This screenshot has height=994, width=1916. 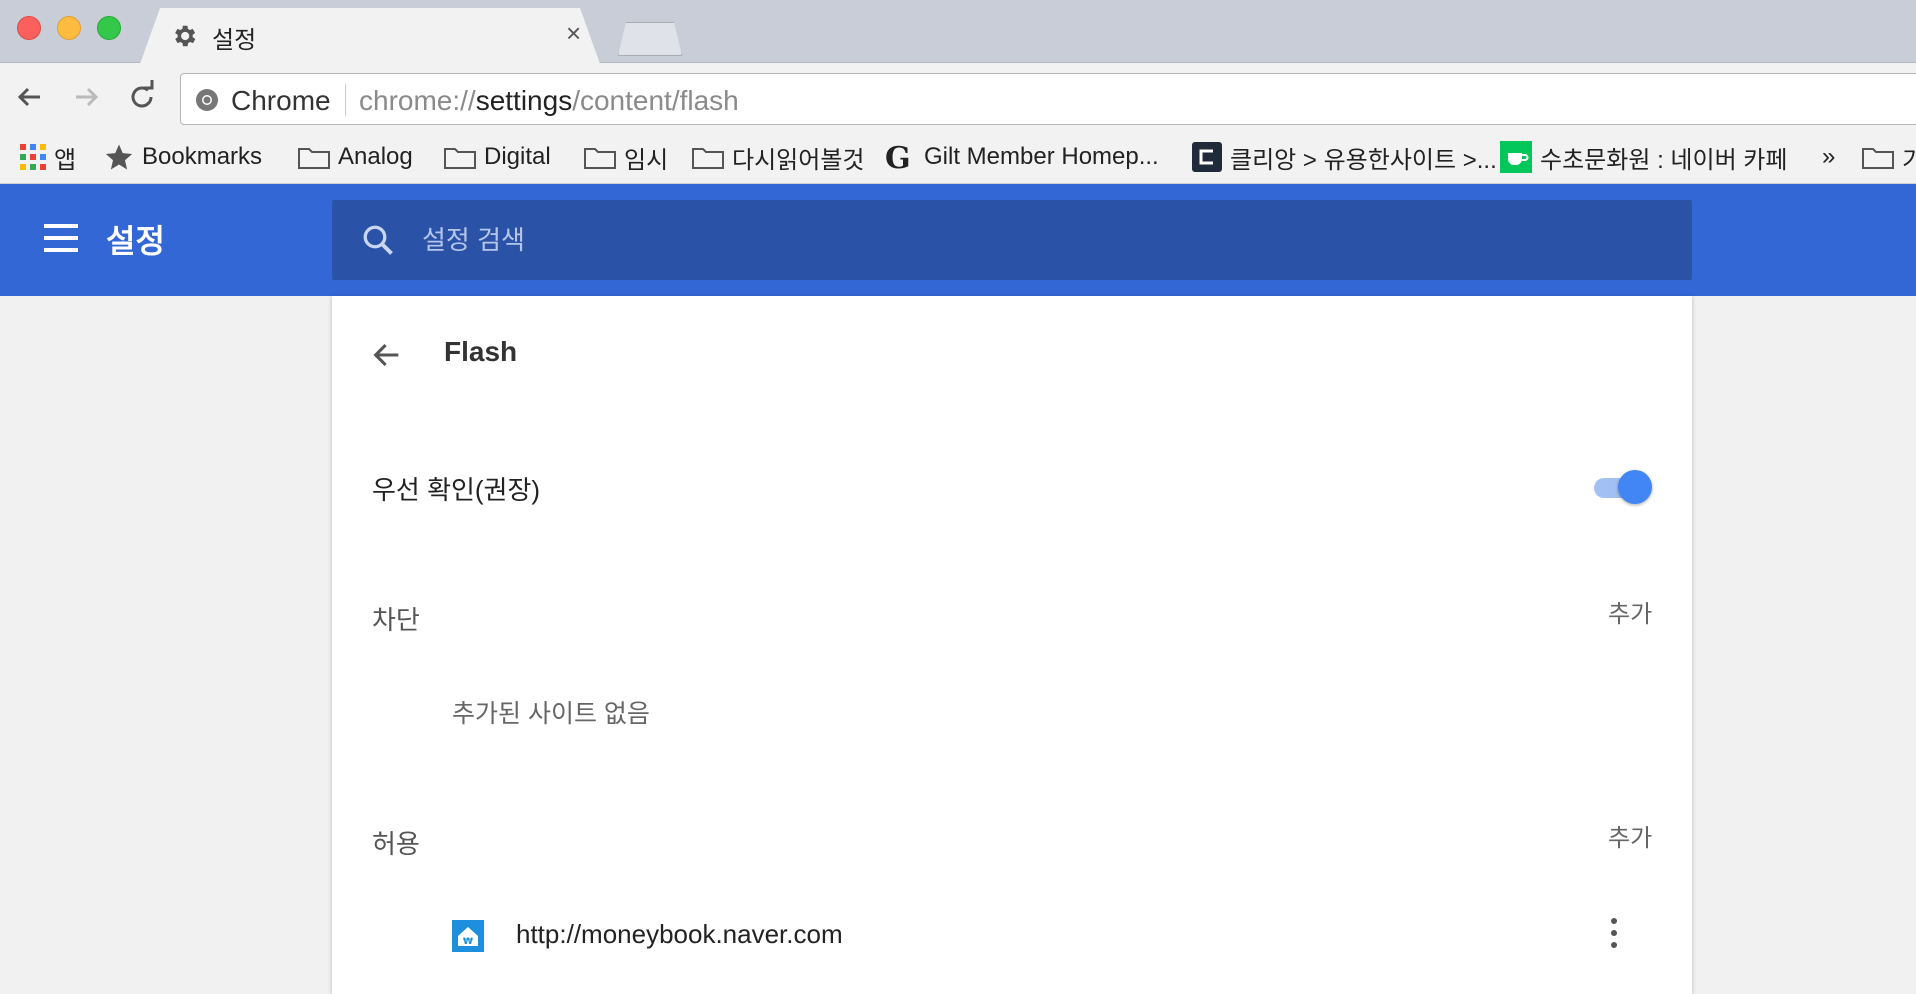 What do you see at coordinates (65, 160) in the screenshot?
I see `bookmark-label: 앱` at bounding box center [65, 160].